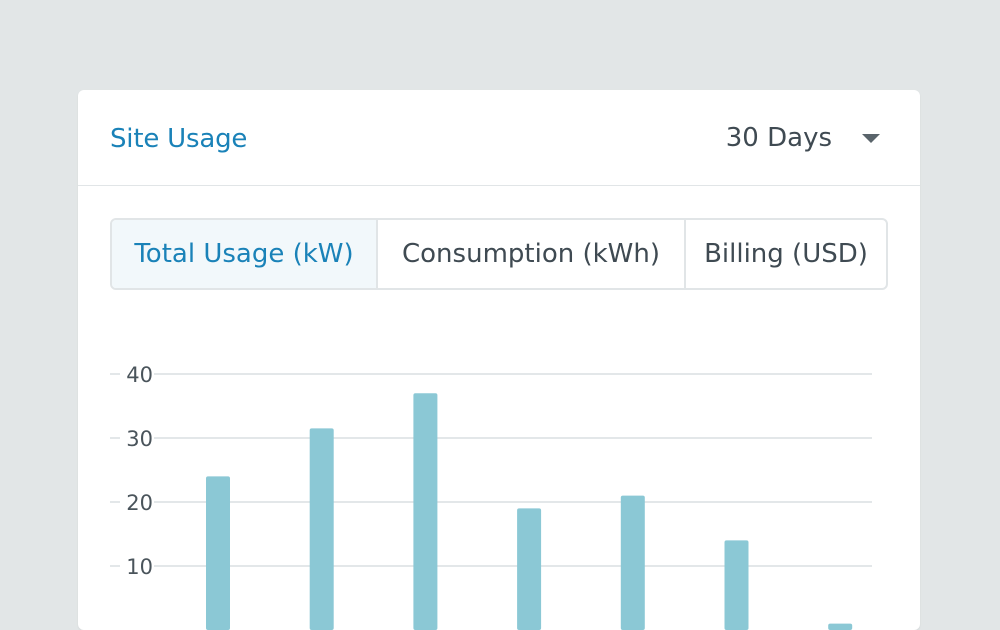  What do you see at coordinates (139, 567) in the screenshot?
I see `y-tick-label: 10` at bounding box center [139, 567].